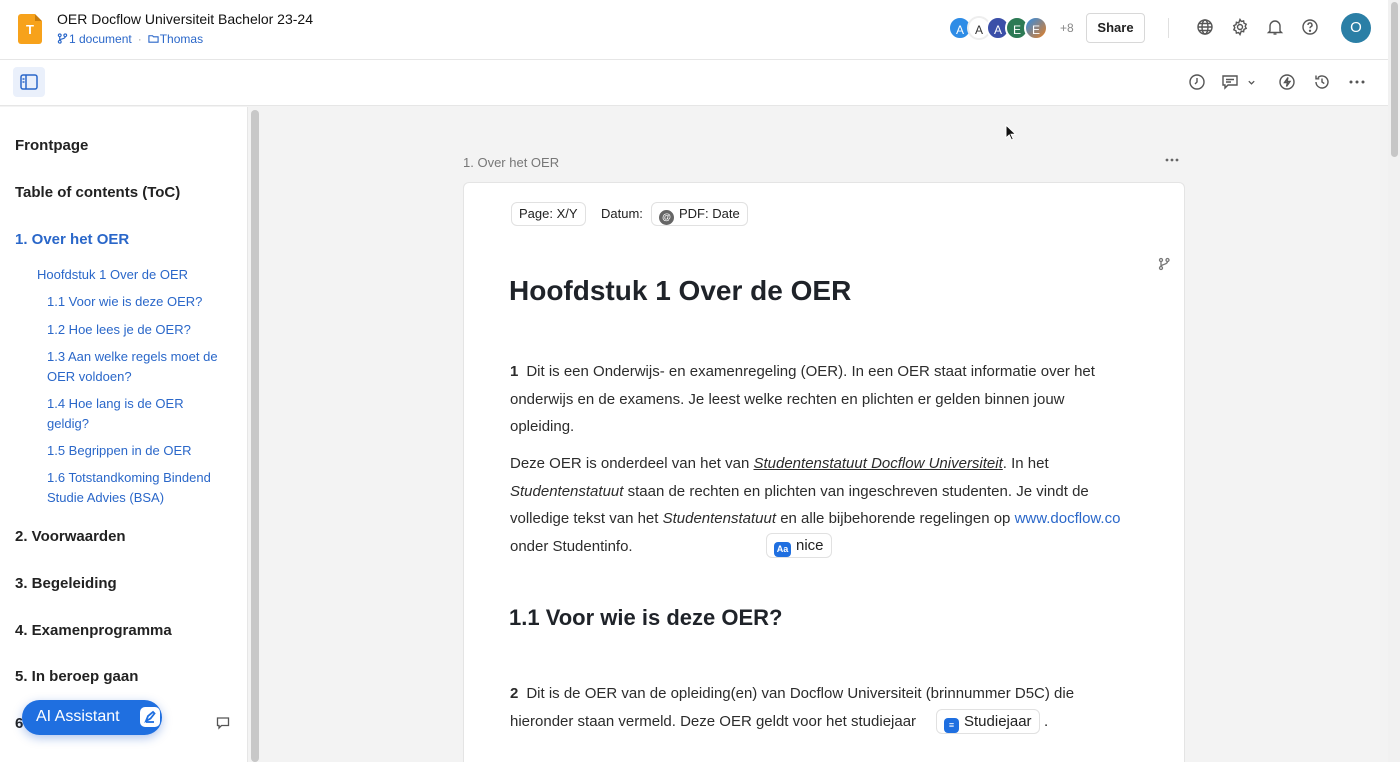 Image resolution: width=1400 pixels, height=762 pixels. What do you see at coordinates (895, 518) in the screenshot?
I see `text: en alle bijbehorende regelingen op` at bounding box center [895, 518].